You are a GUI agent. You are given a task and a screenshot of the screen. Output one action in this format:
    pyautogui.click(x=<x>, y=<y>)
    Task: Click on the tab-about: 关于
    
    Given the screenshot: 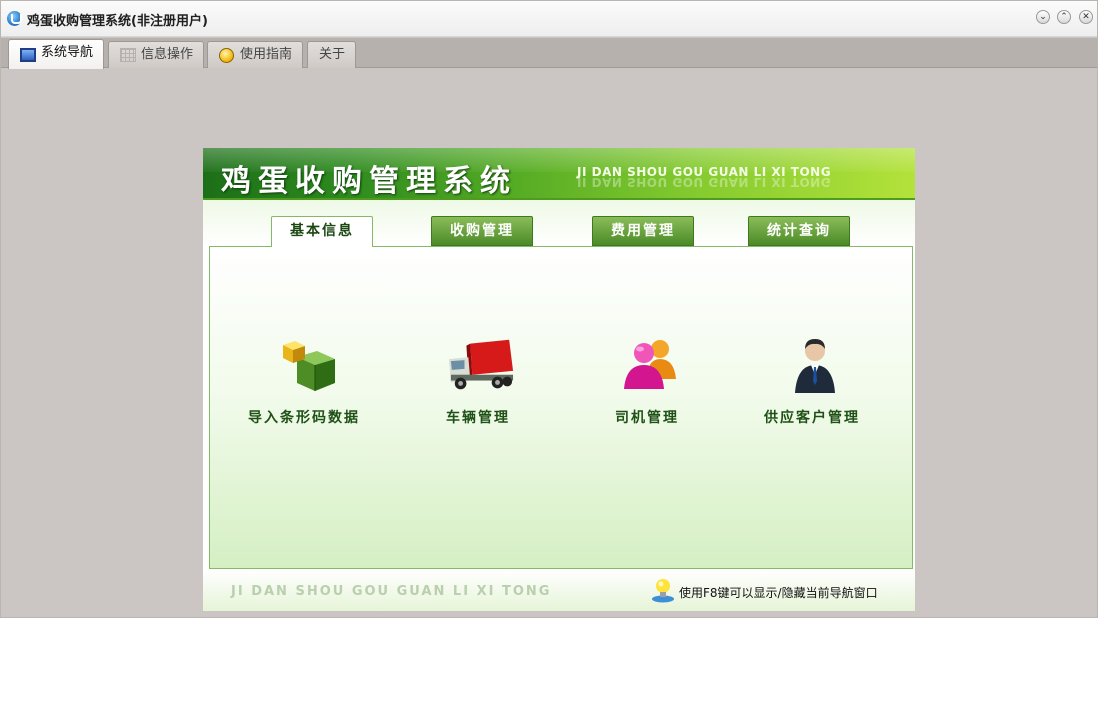 What is the action you would take?
    pyautogui.click(x=332, y=54)
    